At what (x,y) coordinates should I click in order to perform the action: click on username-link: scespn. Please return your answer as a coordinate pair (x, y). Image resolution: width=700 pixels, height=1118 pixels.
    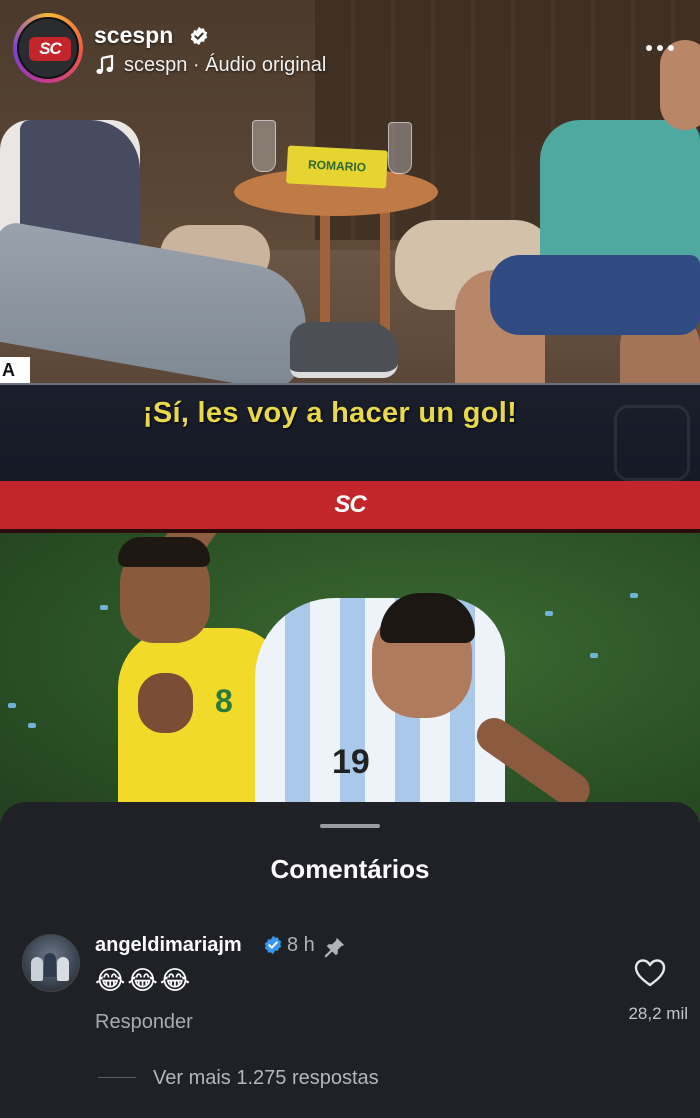
    Looking at the image, I should click on (133, 35).